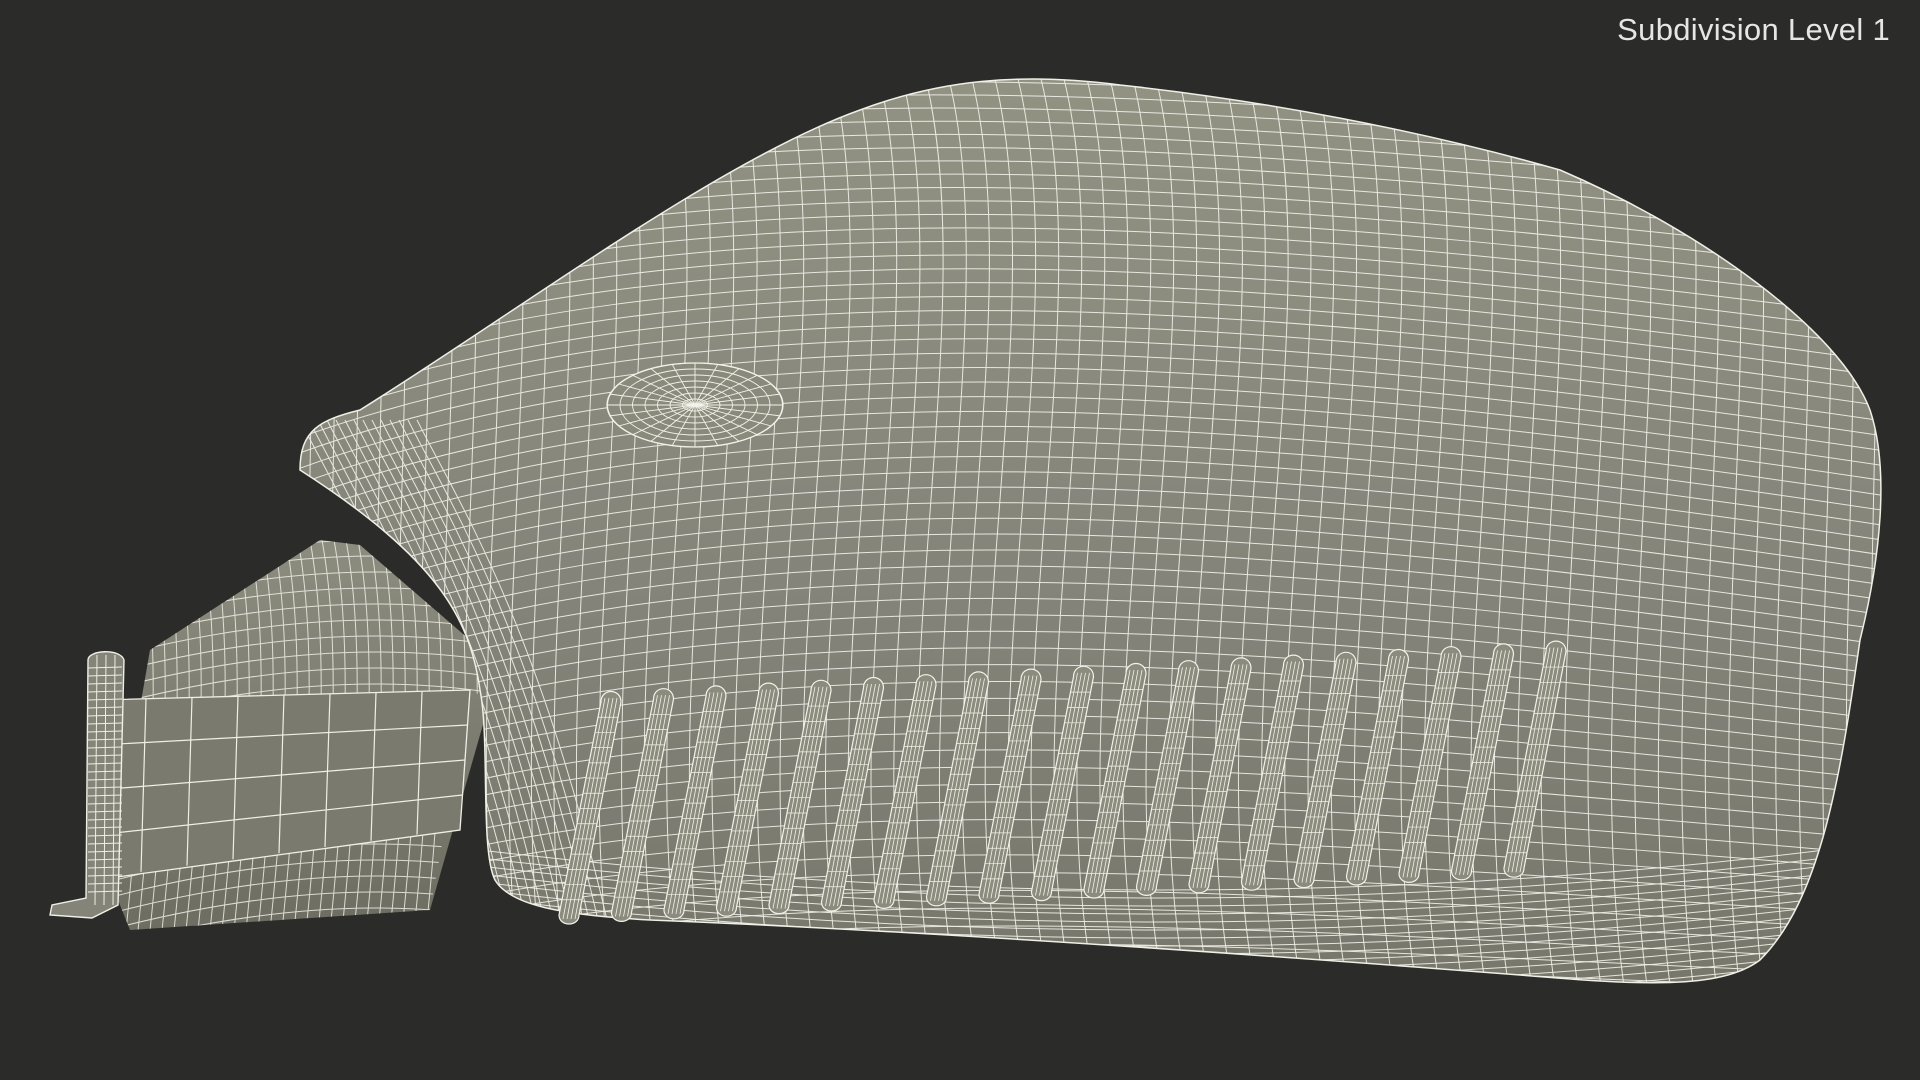 This screenshot has width=1920, height=1080. Describe the element at coordinates (695, 405) in the screenshot. I see `sensor-disc` at that location.